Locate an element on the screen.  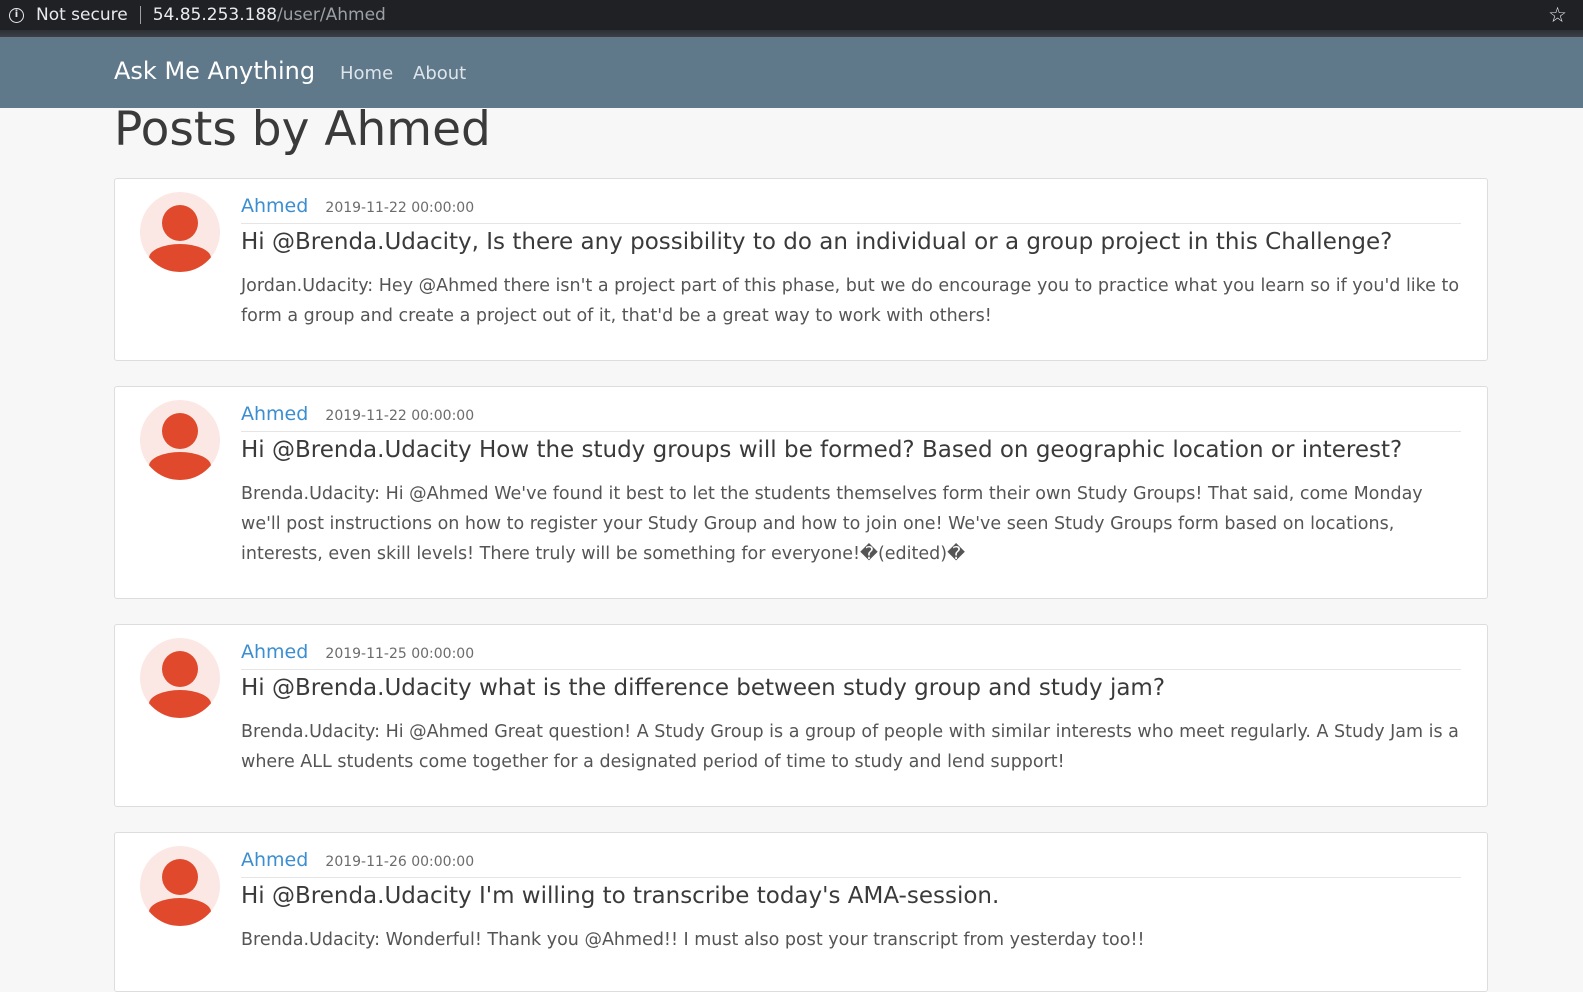
address-separator is located at coordinates (140, 15).